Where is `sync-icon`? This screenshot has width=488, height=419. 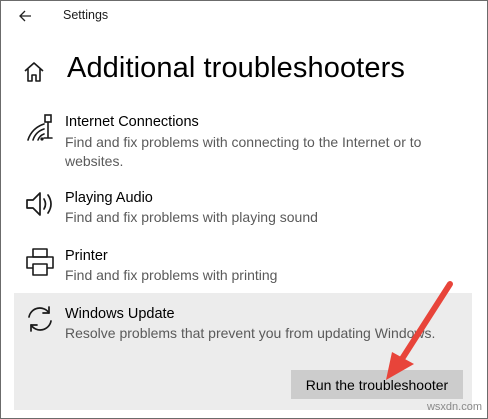 sync-icon is located at coordinates (40, 319).